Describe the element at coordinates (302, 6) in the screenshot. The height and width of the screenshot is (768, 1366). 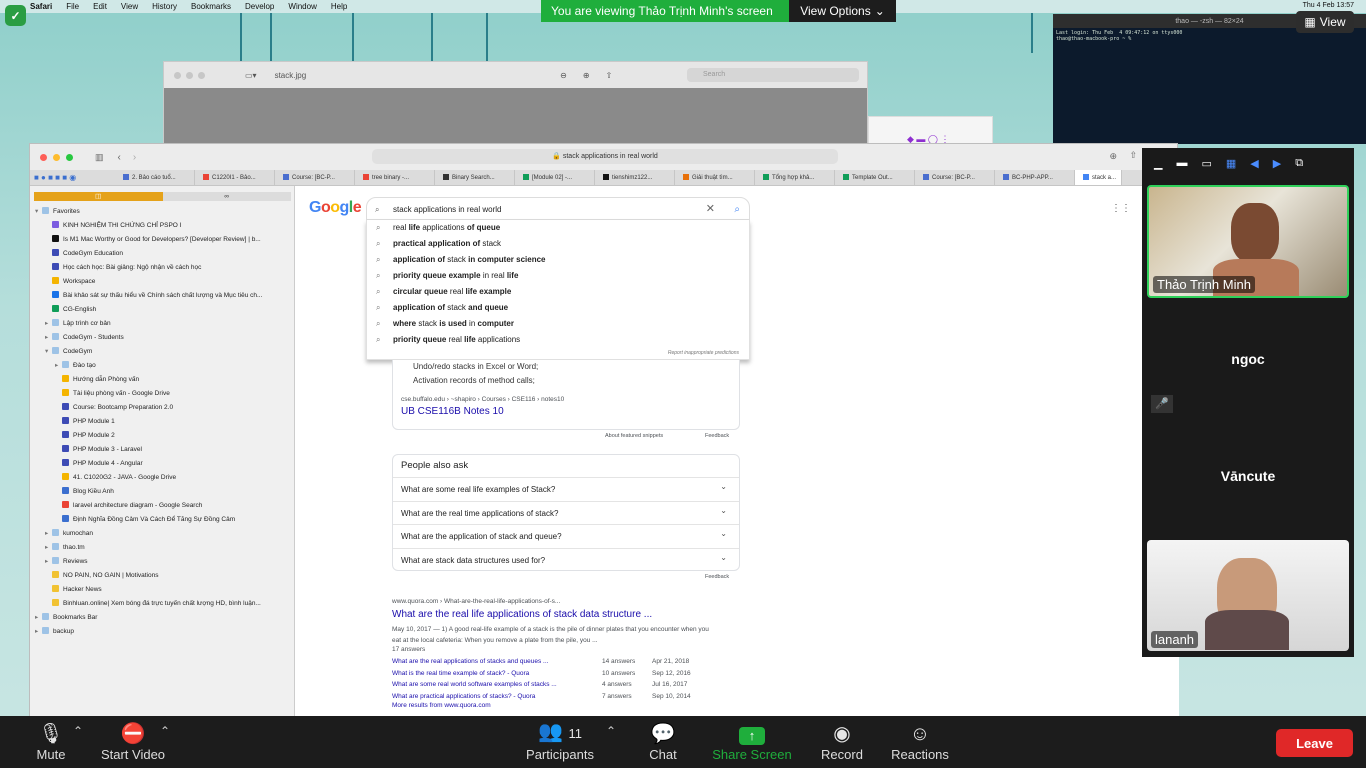
I see `menubar-window: Window` at that location.